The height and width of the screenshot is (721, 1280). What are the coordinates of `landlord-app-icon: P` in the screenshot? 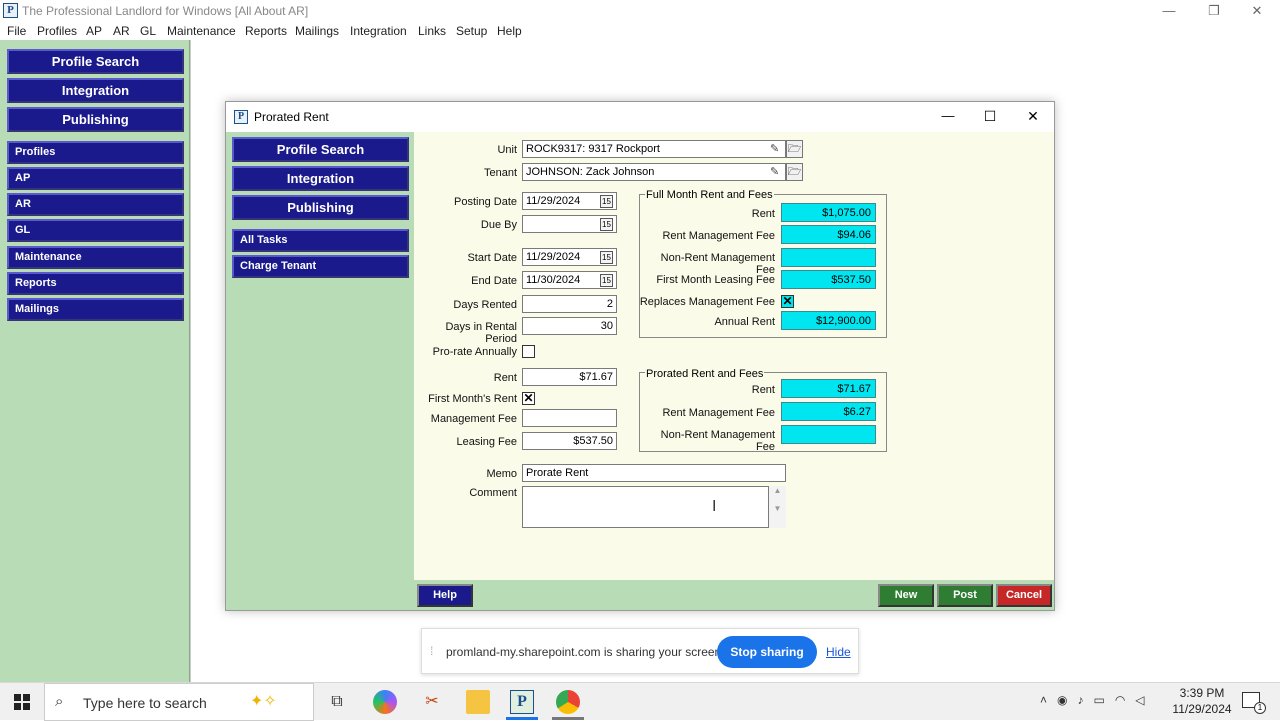 It's located at (522, 702).